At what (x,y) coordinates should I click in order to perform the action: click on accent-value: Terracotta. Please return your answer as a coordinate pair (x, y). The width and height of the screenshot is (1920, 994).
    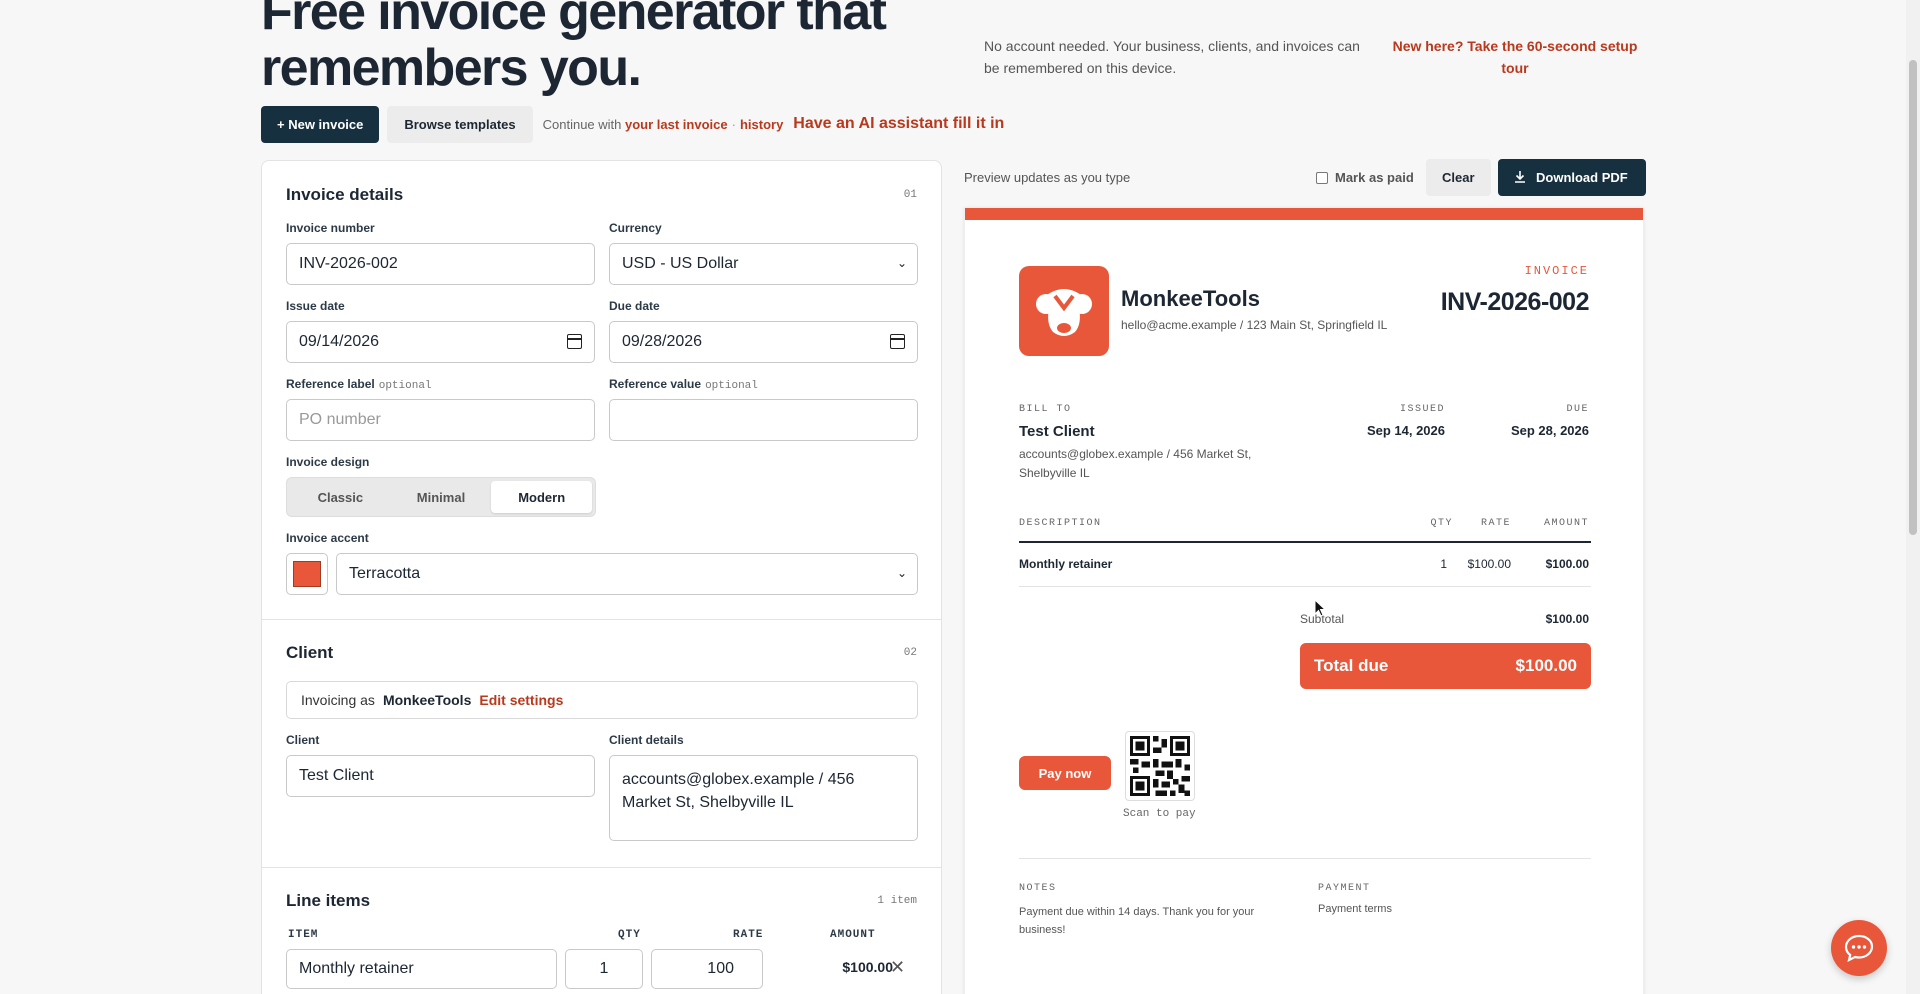
    Looking at the image, I should click on (385, 573).